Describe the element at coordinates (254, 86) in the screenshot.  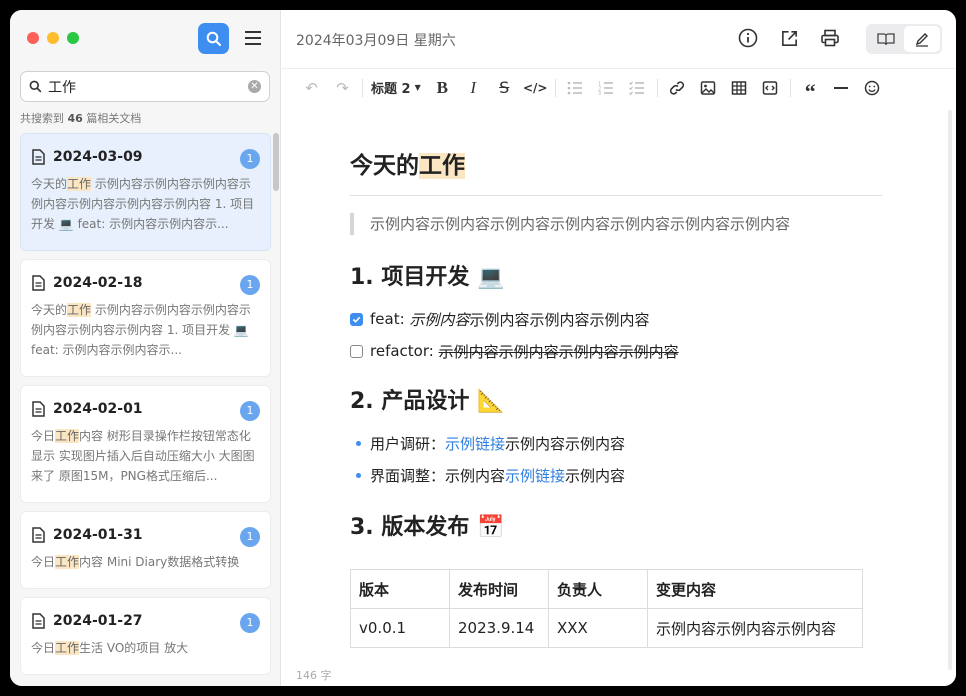
I see `clear-search-icon: ✕` at that location.